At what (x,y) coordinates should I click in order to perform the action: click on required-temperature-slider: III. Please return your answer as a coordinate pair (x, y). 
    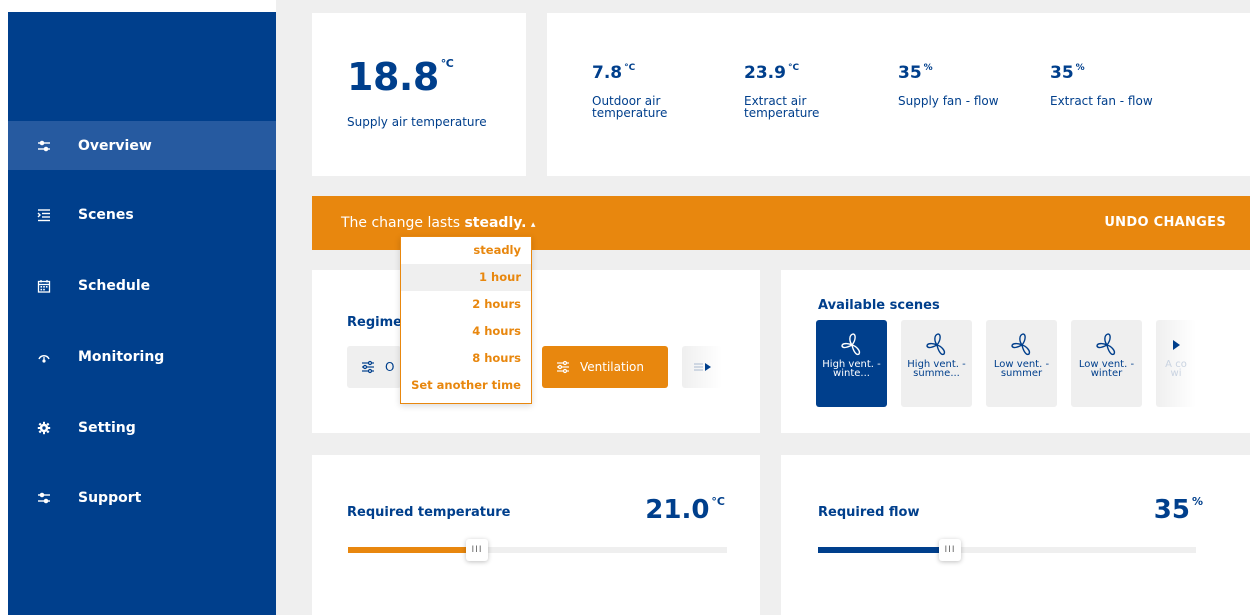
    Looking at the image, I should click on (537, 550).